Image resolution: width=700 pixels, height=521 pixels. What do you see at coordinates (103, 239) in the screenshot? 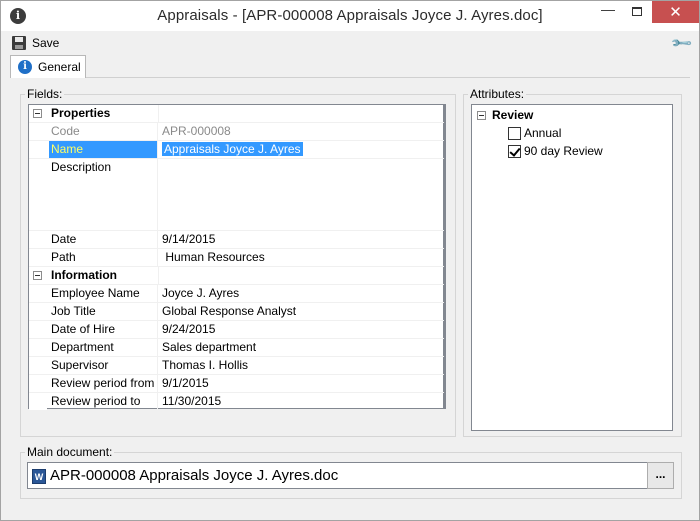
I see `property-name: Date` at bounding box center [103, 239].